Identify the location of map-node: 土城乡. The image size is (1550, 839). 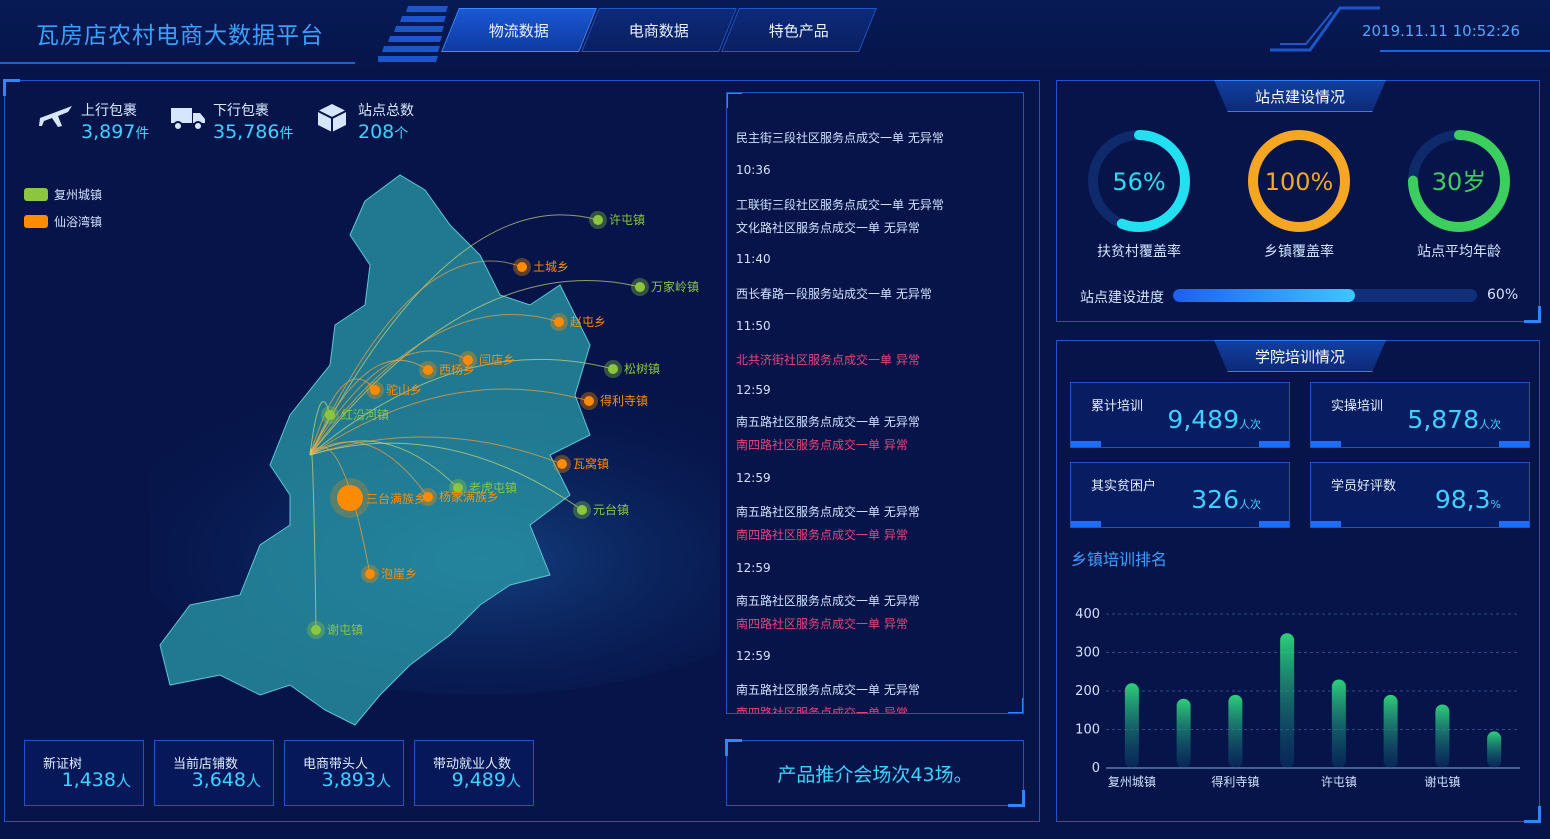
(541, 267).